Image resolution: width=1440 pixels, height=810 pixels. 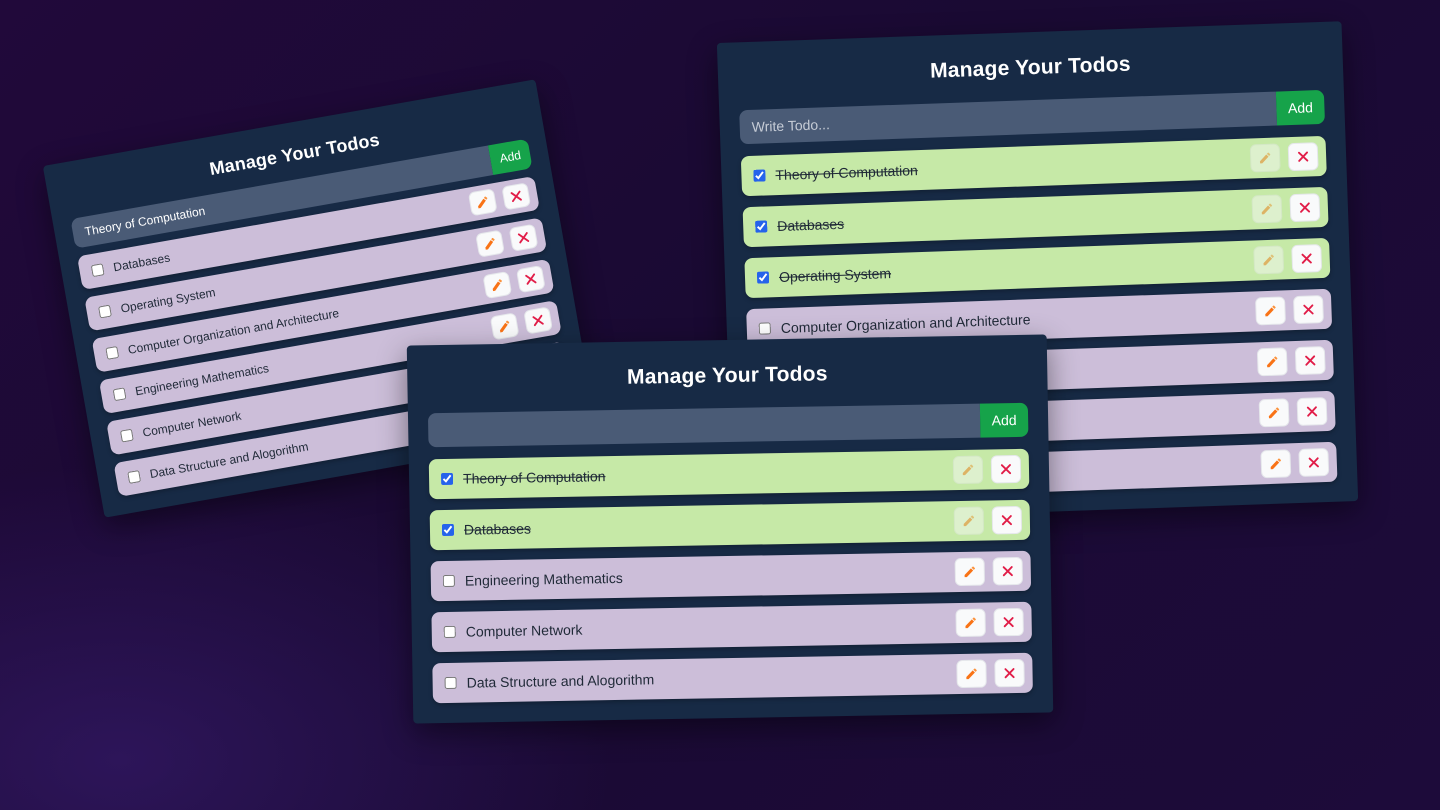 I want to click on panel-title: Manage Your Todos, so click(x=1030, y=67).